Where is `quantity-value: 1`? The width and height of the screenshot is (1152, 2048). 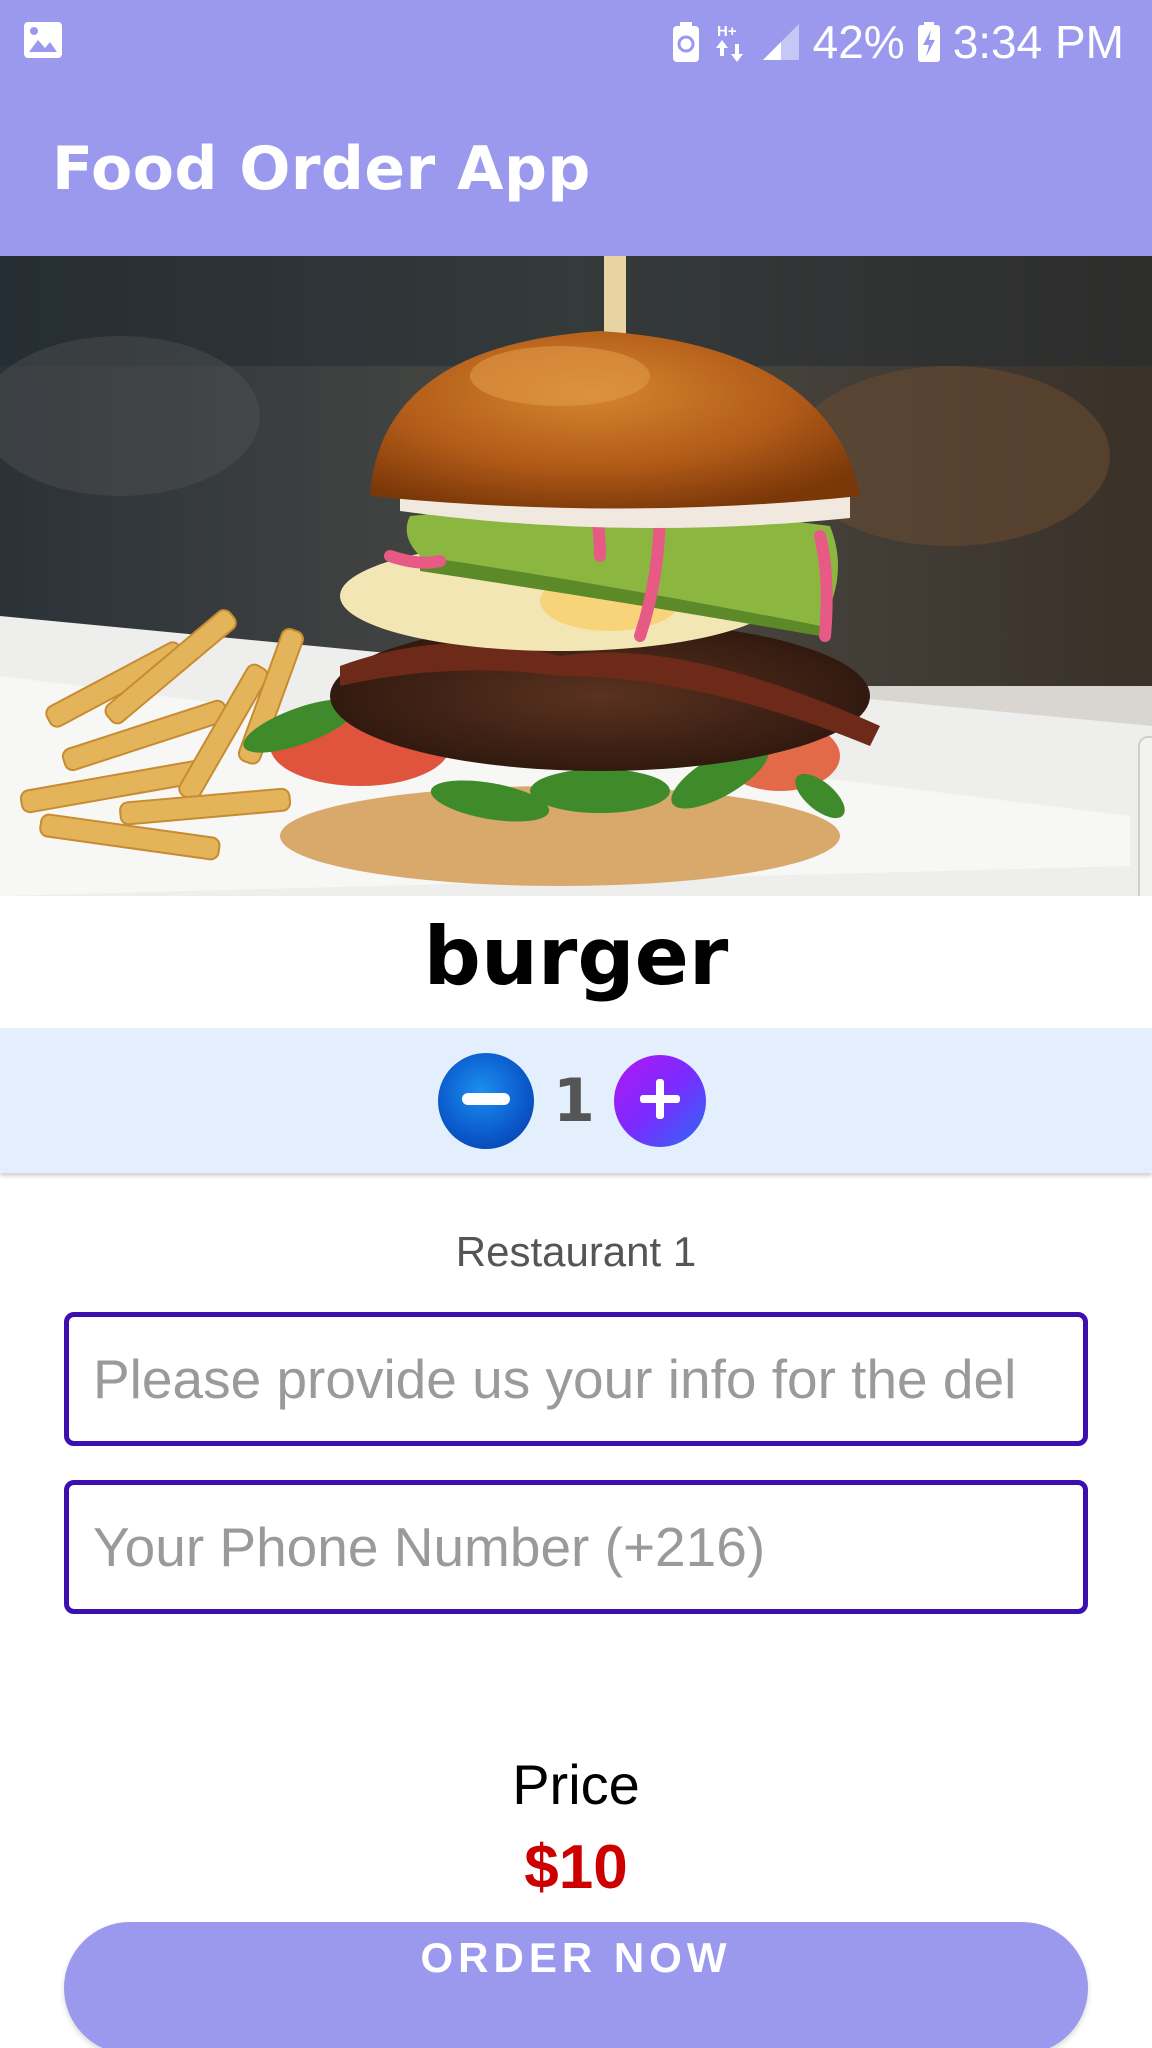
quantity-value: 1 is located at coordinates (574, 1101).